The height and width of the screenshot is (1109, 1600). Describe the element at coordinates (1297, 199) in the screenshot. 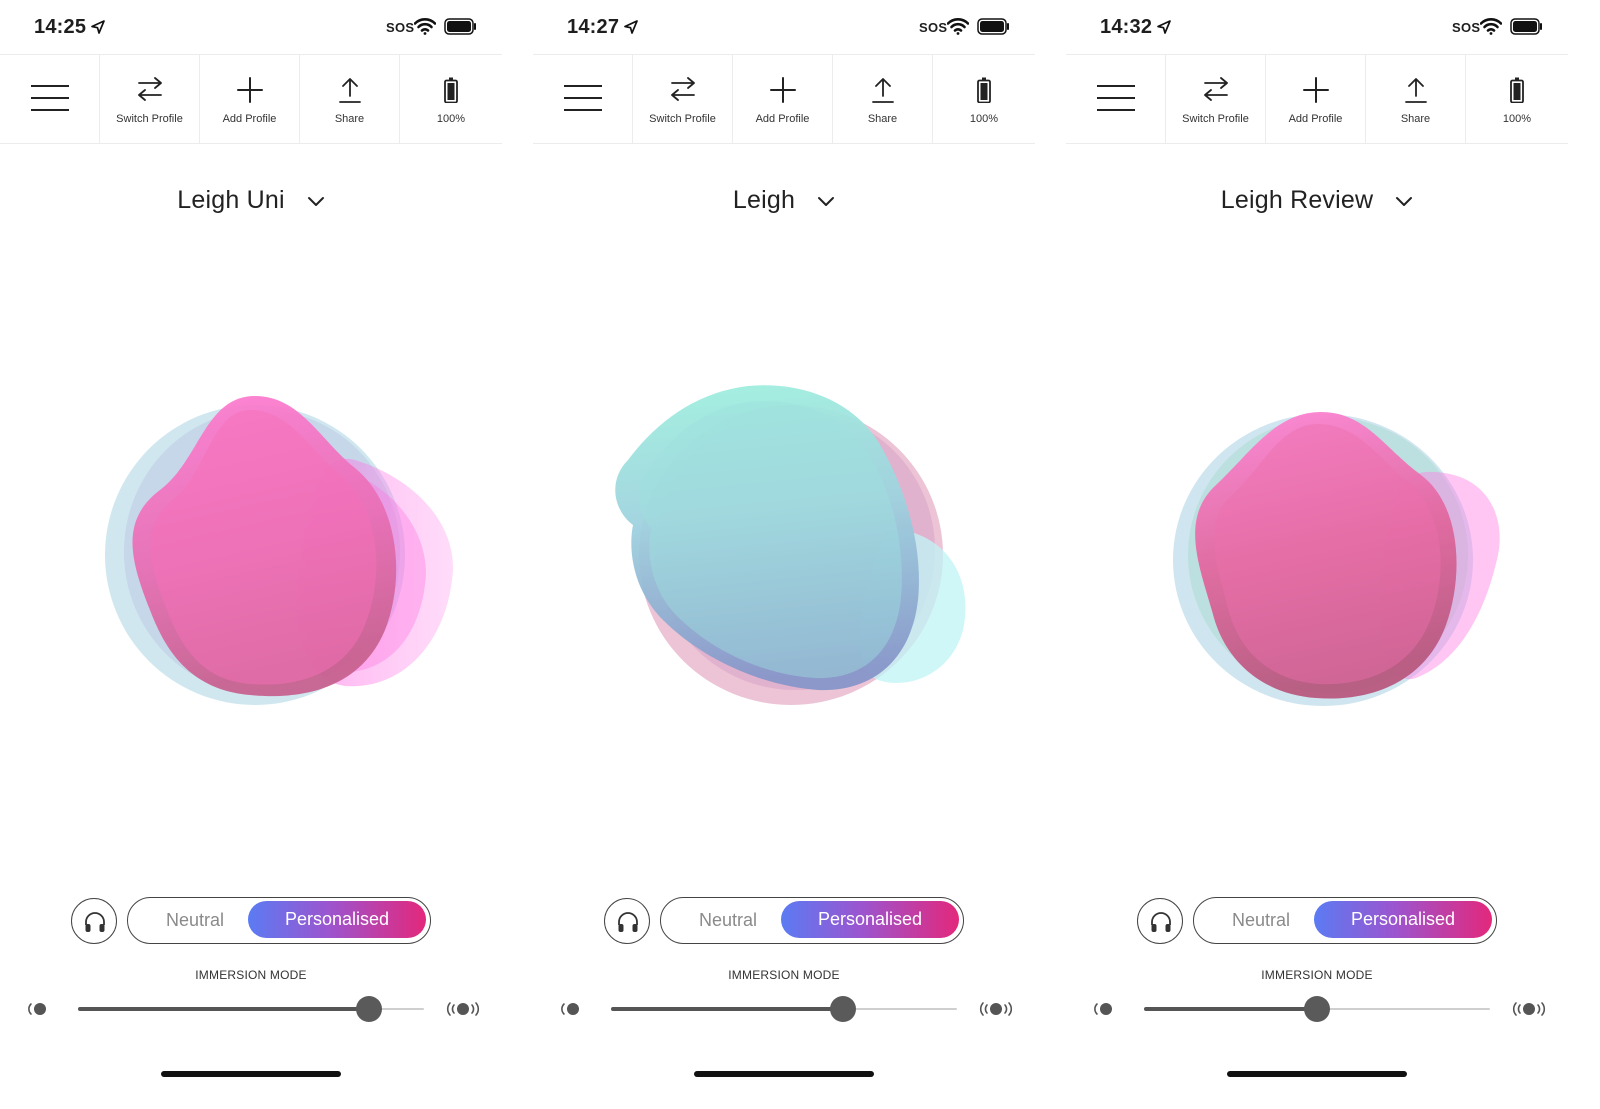

I see `profile-name: Leigh Review` at that location.